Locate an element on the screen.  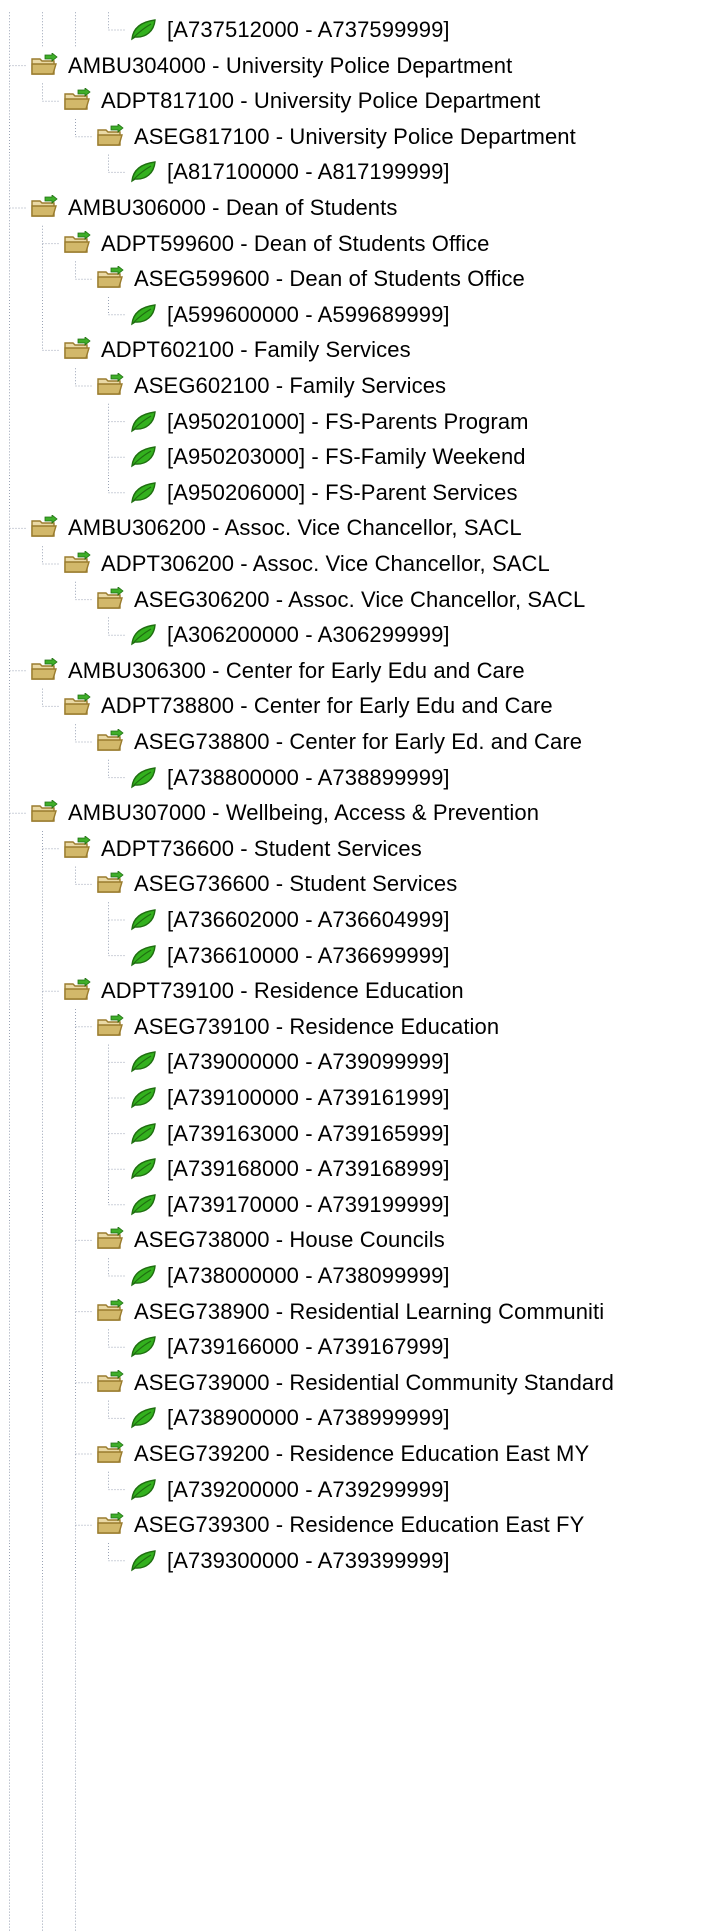
tree-folder-node: ASEG599600 - Dean of Students Office is located at coordinates (310, 279).